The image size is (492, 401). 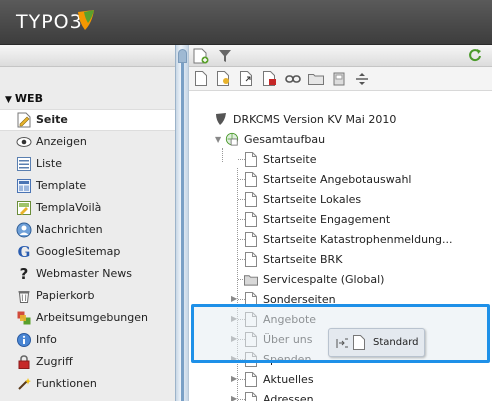 What do you see at coordinates (285, 139) in the screenshot?
I see `tree-node-label: Gesamtaufbau` at bounding box center [285, 139].